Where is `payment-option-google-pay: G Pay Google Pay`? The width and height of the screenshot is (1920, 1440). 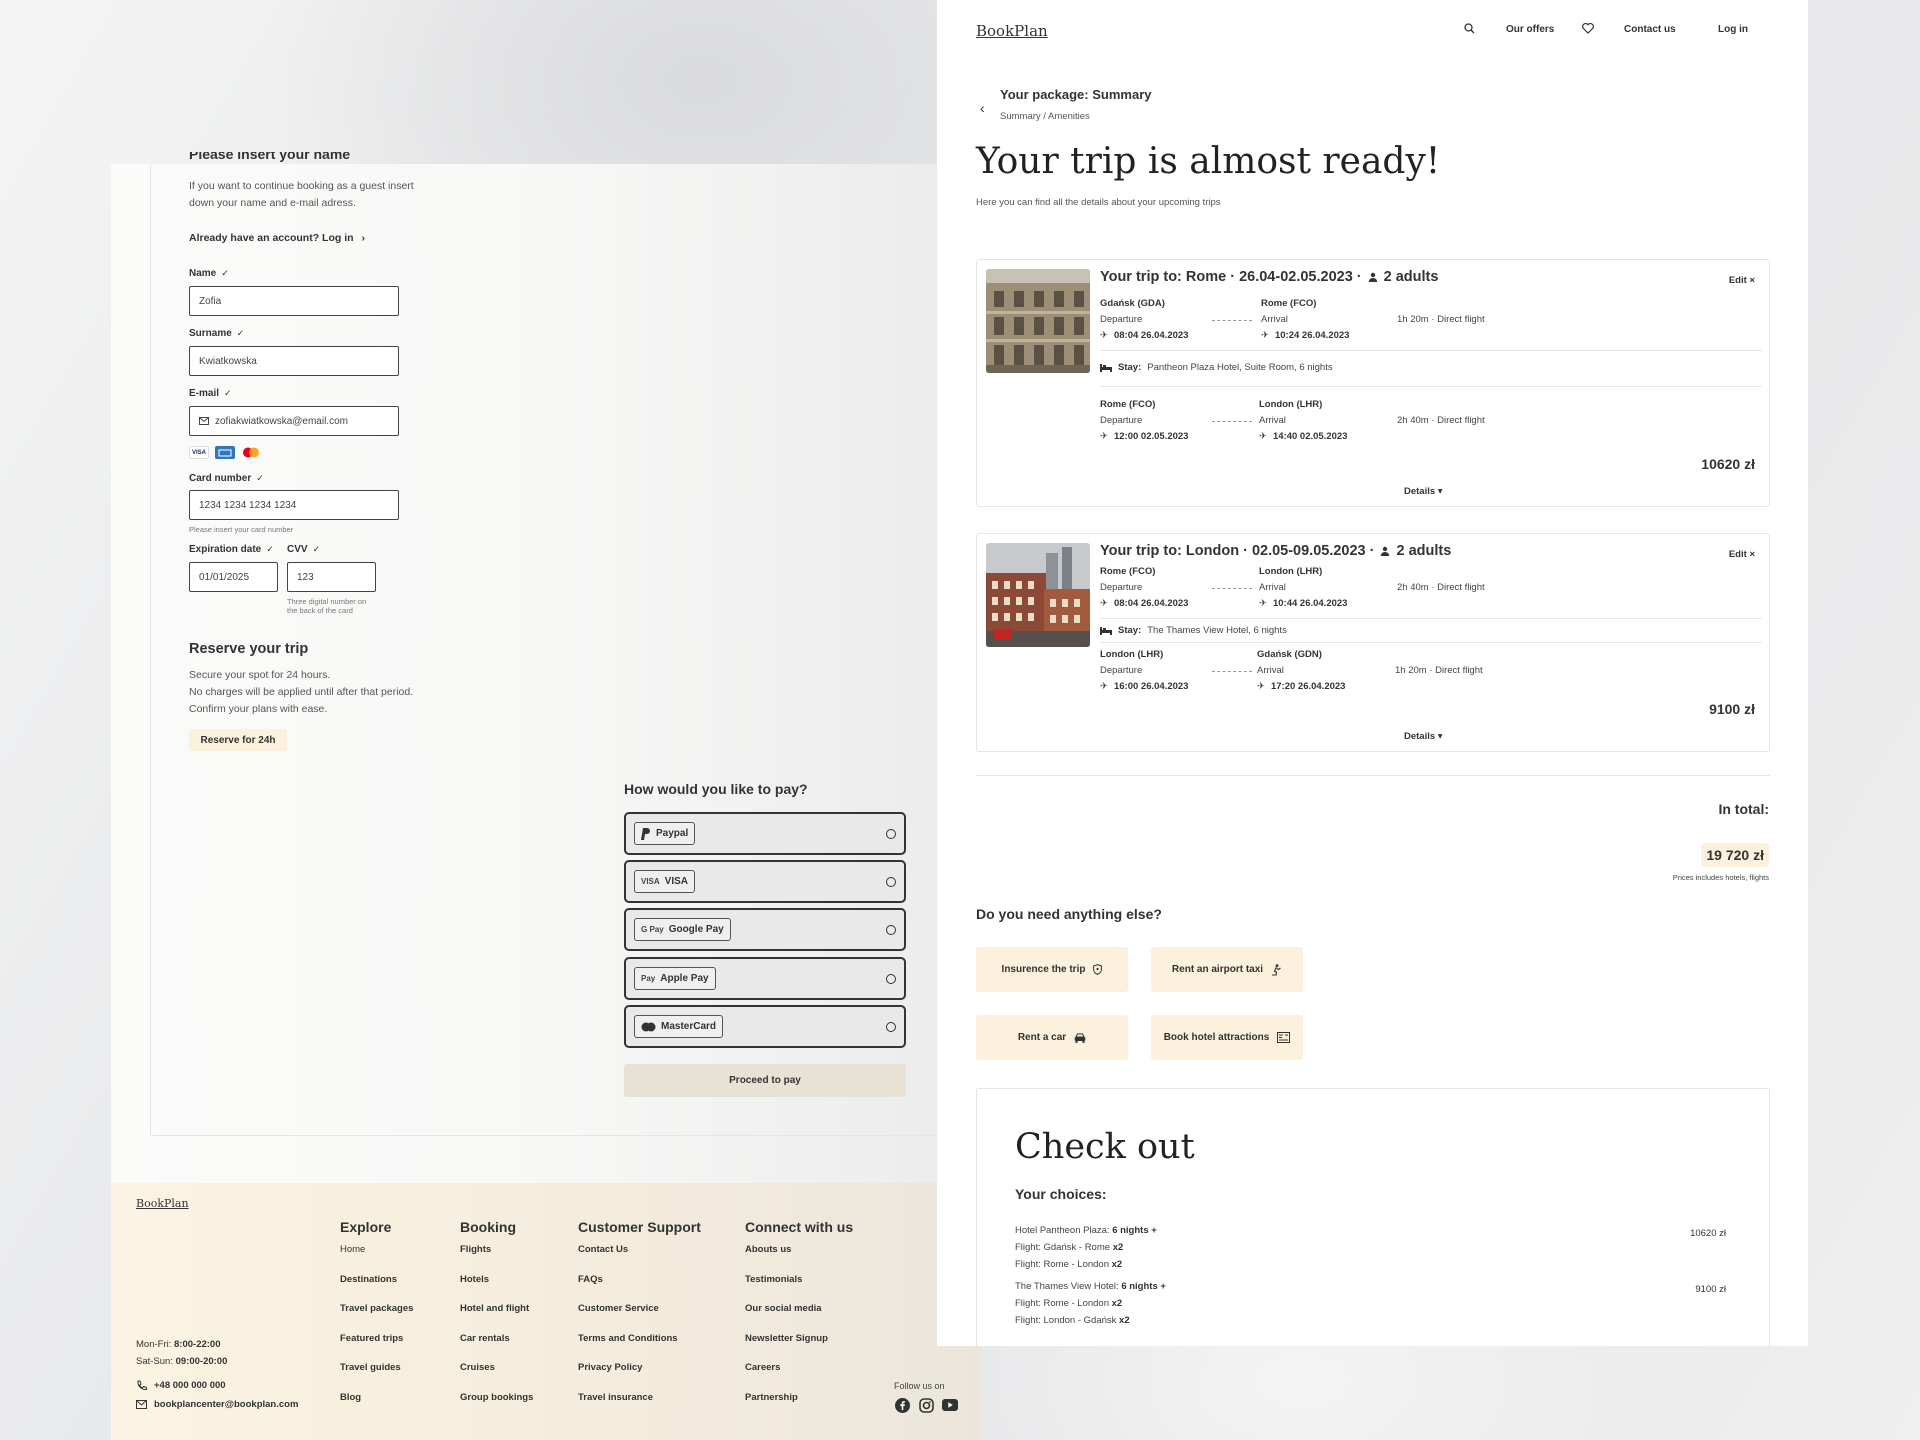
payment-option-google-pay: G Pay Google Pay is located at coordinates (765, 929).